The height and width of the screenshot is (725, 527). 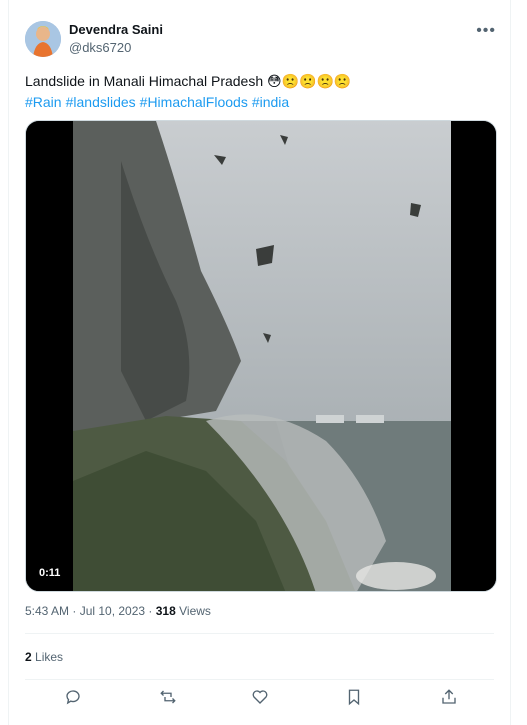 What do you see at coordinates (270, 102) in the screenshot?
I see `hashtag-link: #india` at bounding box center [270, 102].